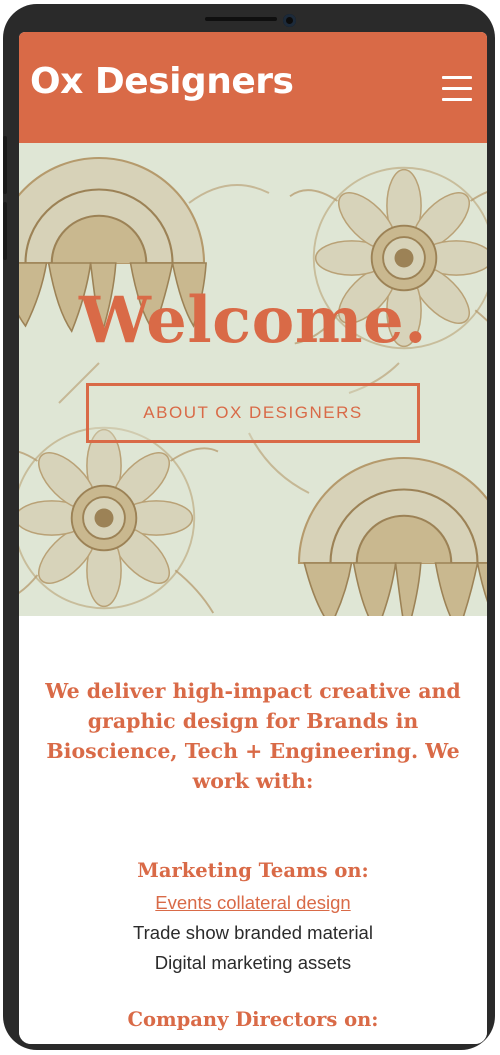 The height and width of the screenshot is (1055, 500). Describe the element at coordinates (289, 20) in the screenshot. I see `front-camera-icon` at that location.